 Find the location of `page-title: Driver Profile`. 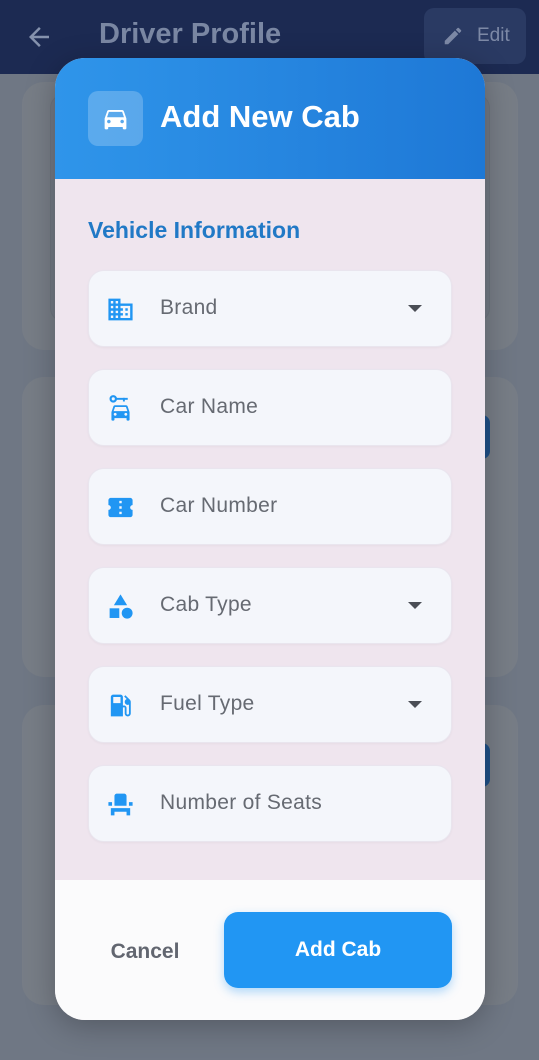

page-title: Driver Profile is located at coordinates (190, 34).